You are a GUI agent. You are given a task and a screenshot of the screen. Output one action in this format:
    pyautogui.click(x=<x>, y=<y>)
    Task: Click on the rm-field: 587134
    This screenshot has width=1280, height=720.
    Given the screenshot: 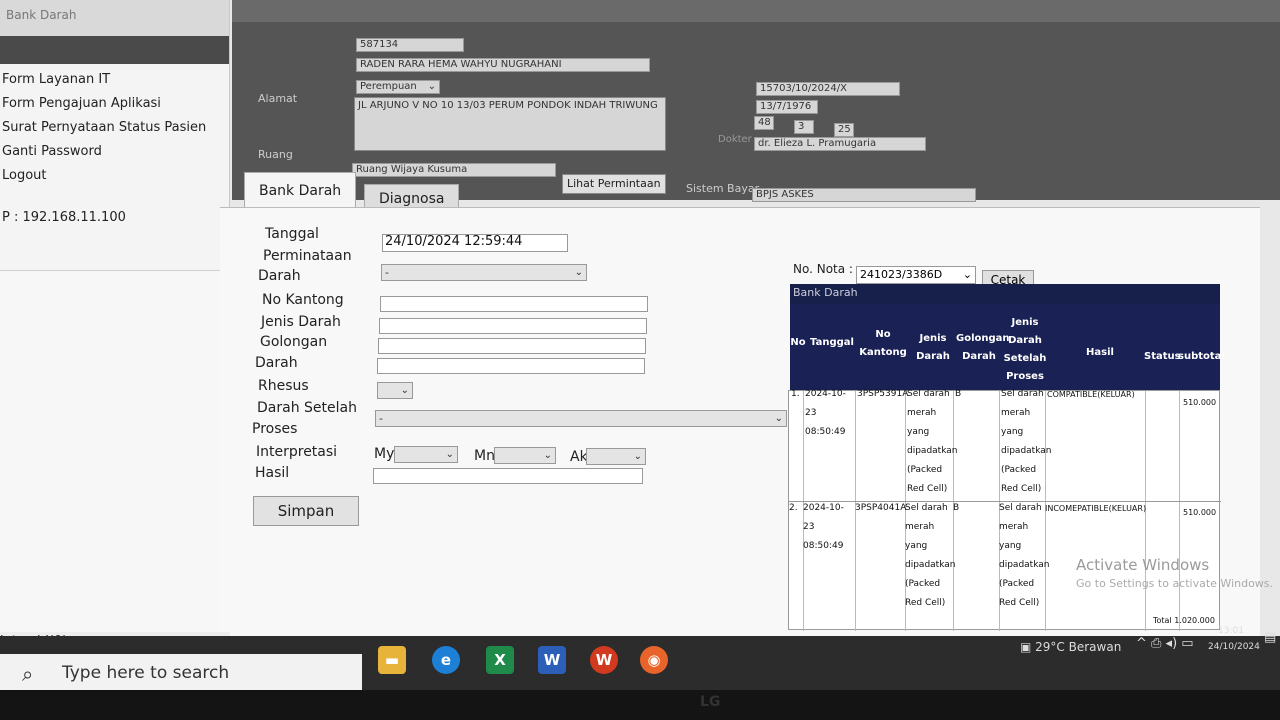 What is the action you would take?
    pyautogui.click(x=410, y=45)
    